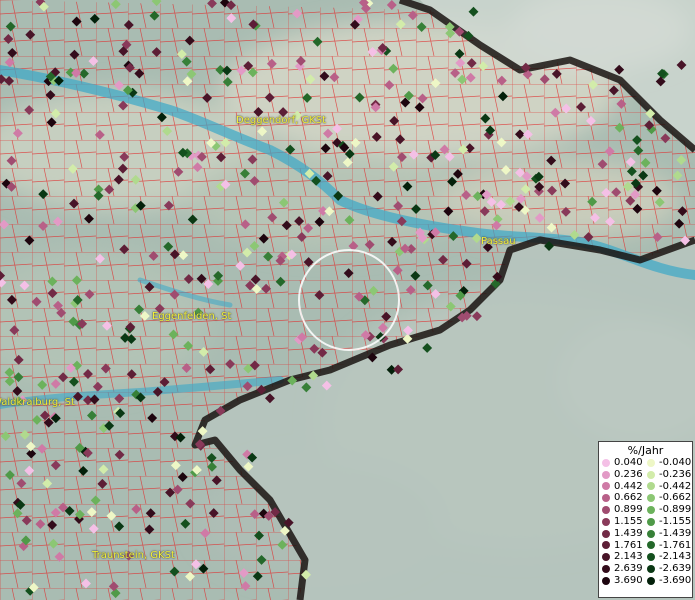 The image size is (695, 600). I want to click on legend-row: 2.639, so click(624, 569).